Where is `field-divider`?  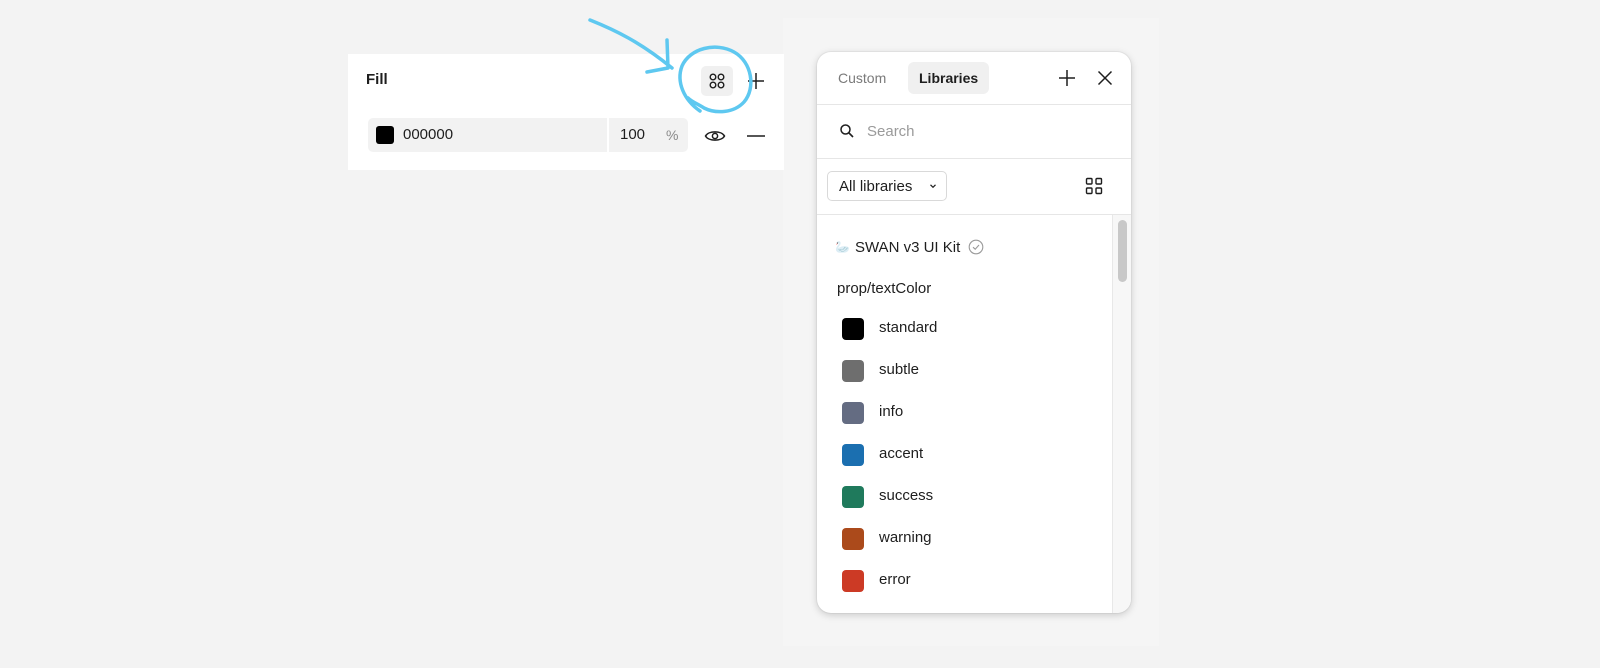 field-divider is located at coordinates (608, 135).